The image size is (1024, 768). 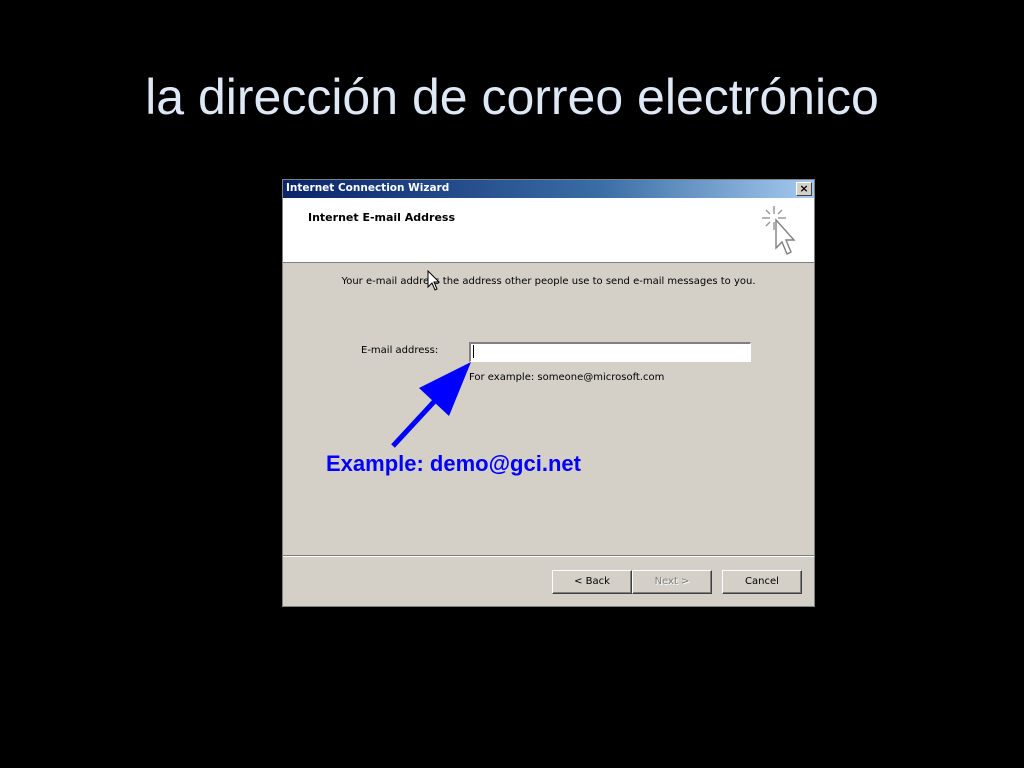 I want to click on annotation-text: Example: demo@gci.net, so click(x=453, y=463).